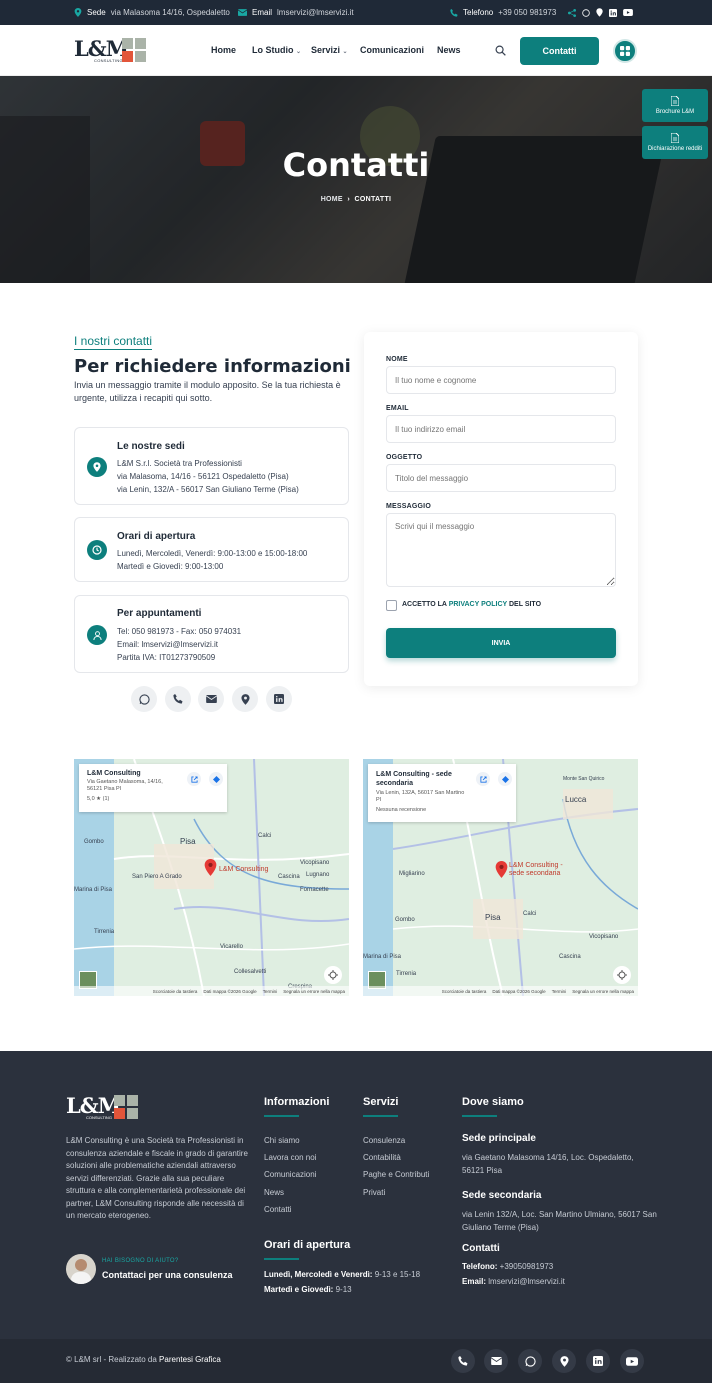 The image size is (712, 1383). Describe the element at coordinates (396, 1174) in the screenshot. I see `footer-link-paghe: Paghe e Contributi` at that location.